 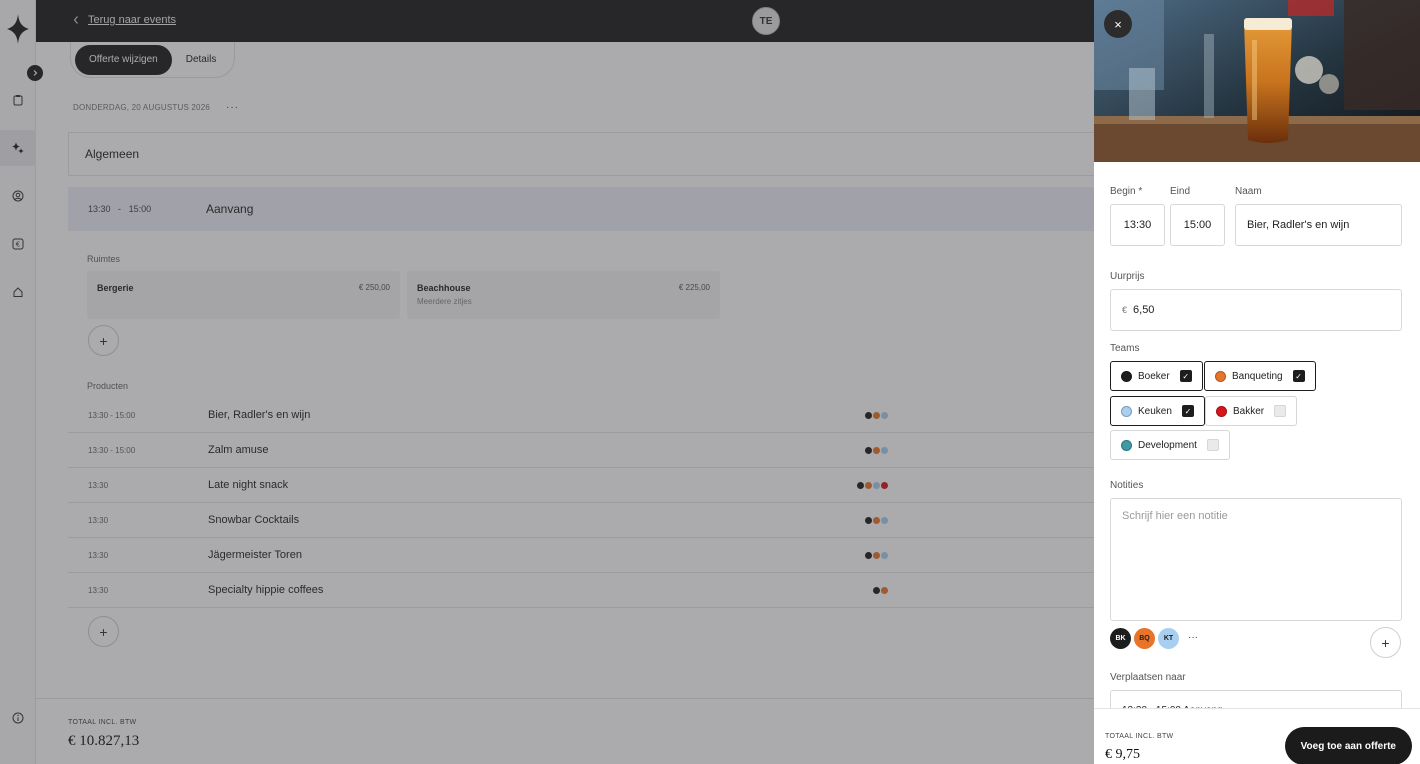 What do you see at coordinates (1144, 310) in the screenshot?
I see `hourly-price-value: 6,50` at bounding box center [1144, 310].